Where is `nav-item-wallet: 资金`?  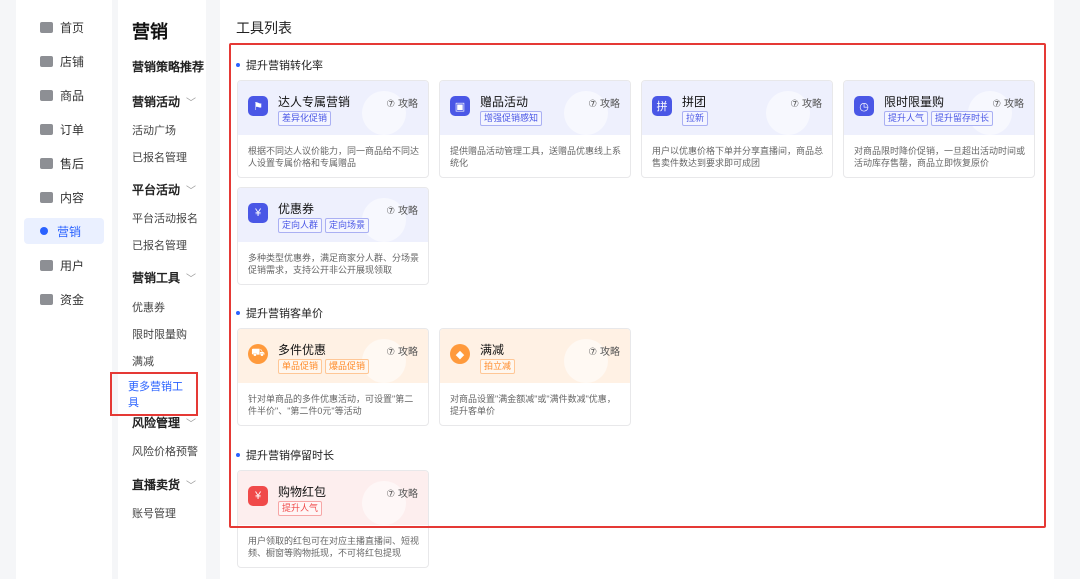
nav-item-wallet: 资金 is located at coordinates (64, 299).